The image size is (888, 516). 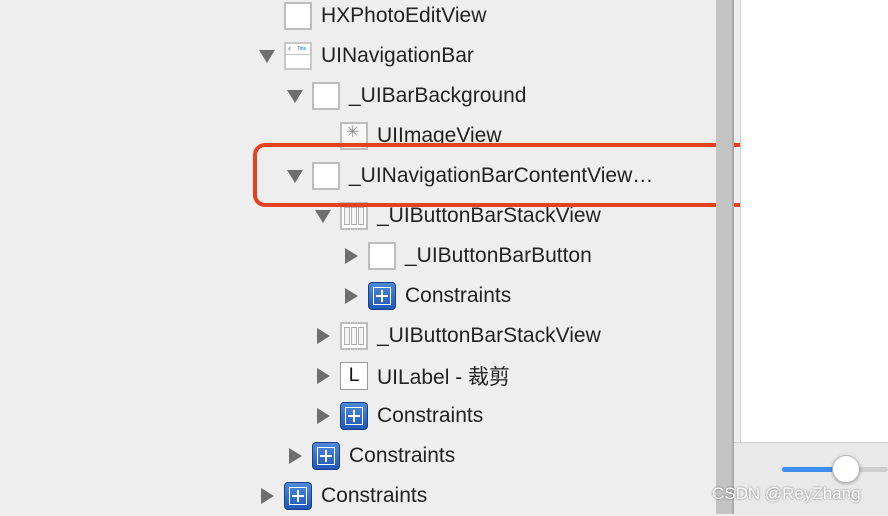 I want to click on split-view-divider, so click(x=725, y=257).